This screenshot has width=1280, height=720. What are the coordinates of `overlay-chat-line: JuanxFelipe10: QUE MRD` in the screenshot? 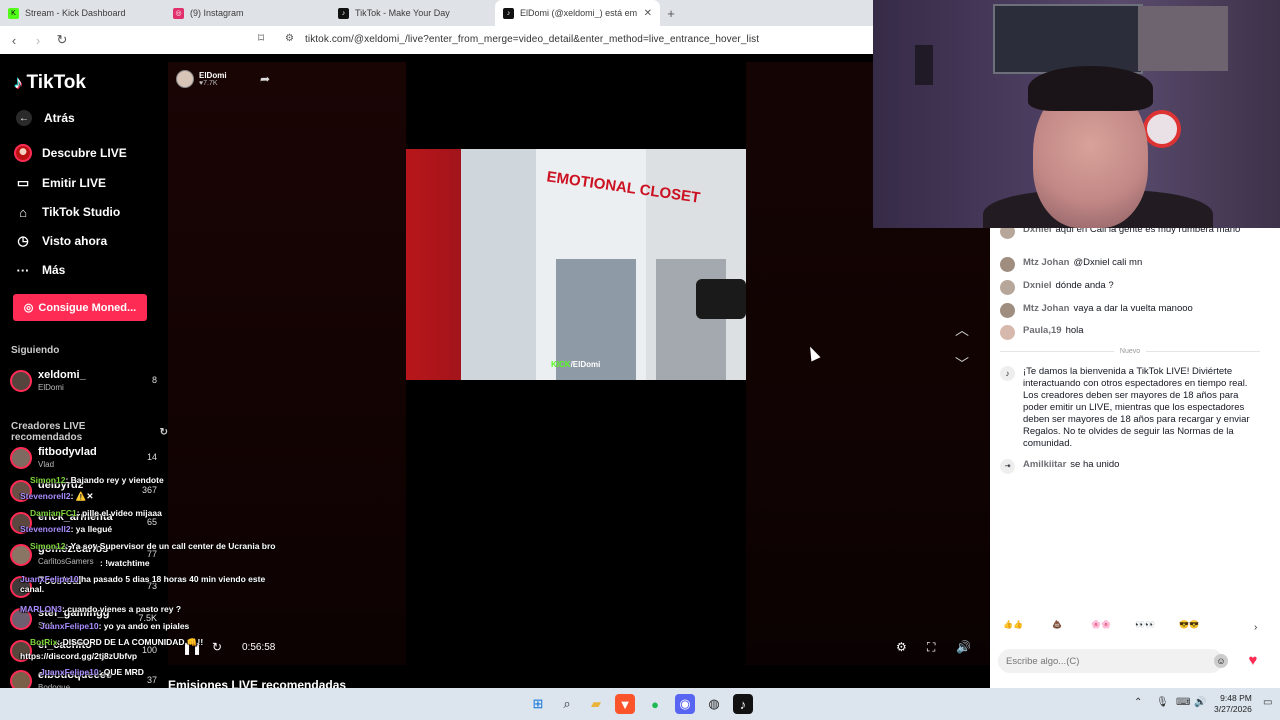 It's located at (92, 672).